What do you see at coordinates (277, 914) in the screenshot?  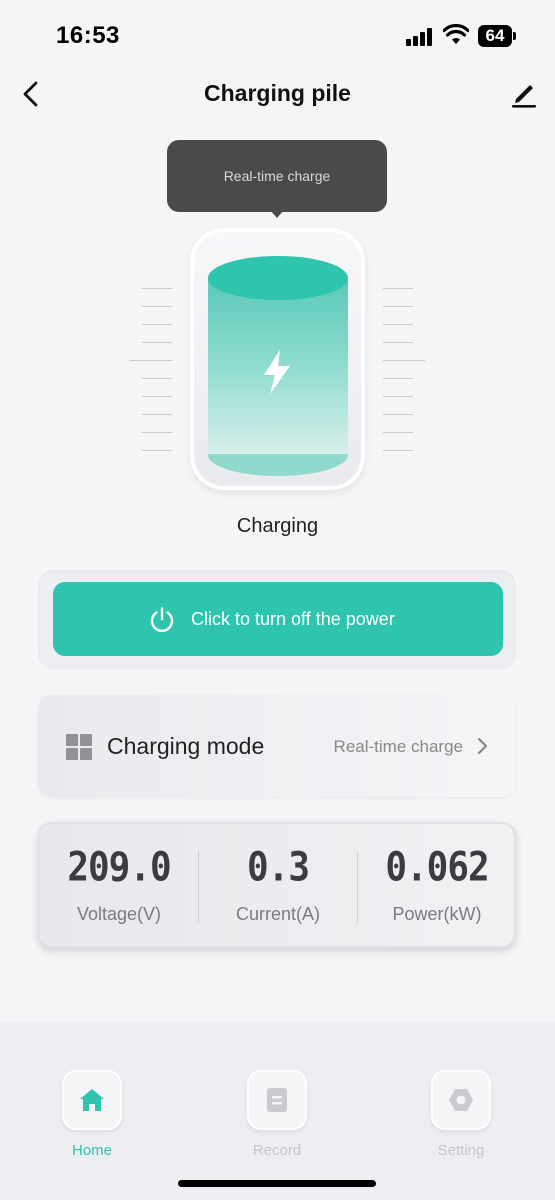 I see `current-label: Current(A)` at bounding box center [277, 914].